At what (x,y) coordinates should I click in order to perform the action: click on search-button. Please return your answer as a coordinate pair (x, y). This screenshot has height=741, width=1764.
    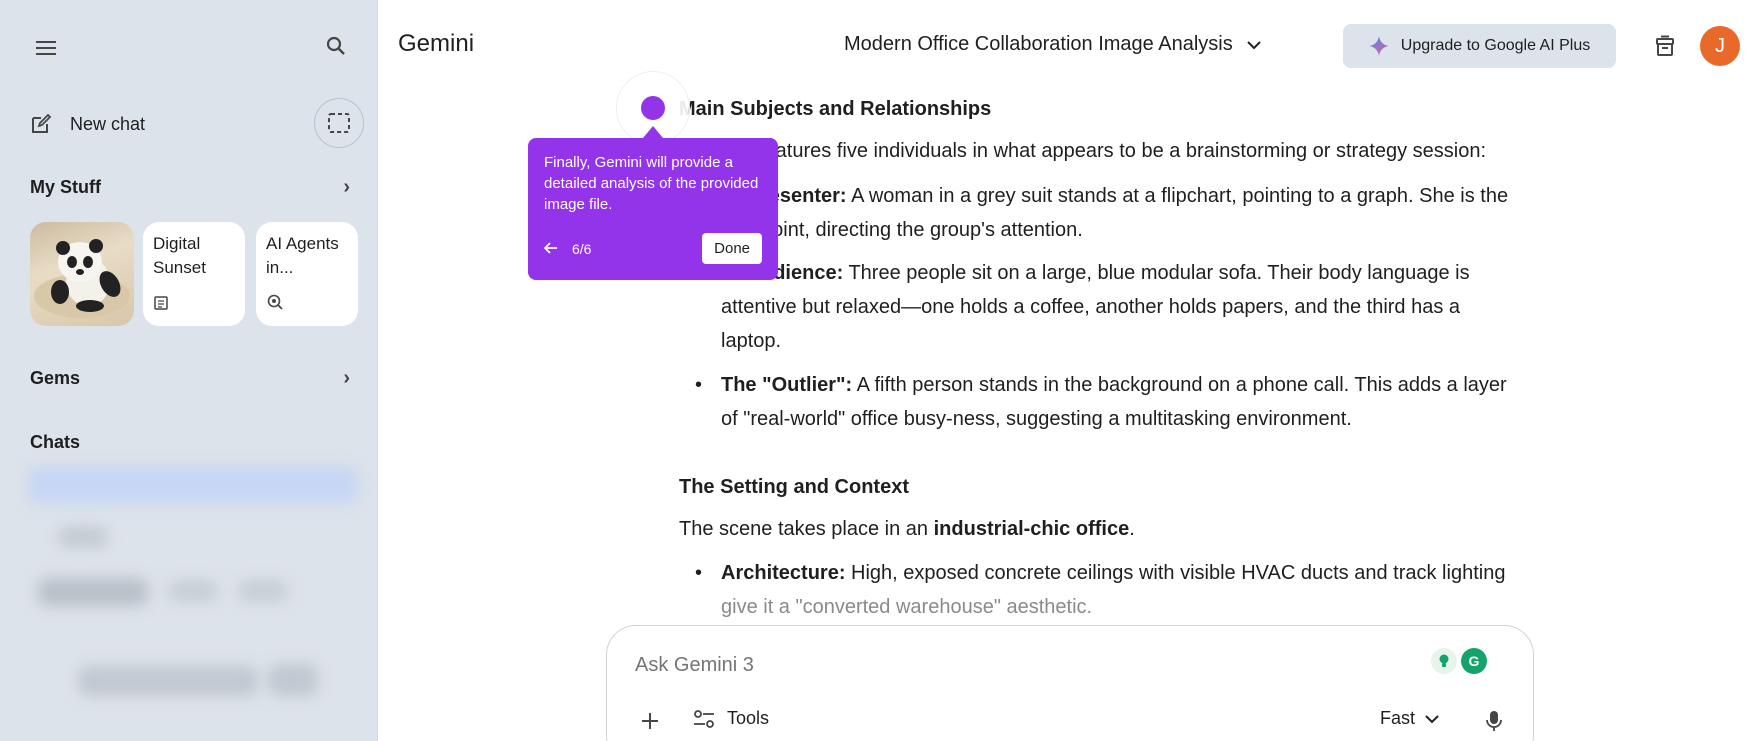
    Looking at the image, I should click on (336, 46).